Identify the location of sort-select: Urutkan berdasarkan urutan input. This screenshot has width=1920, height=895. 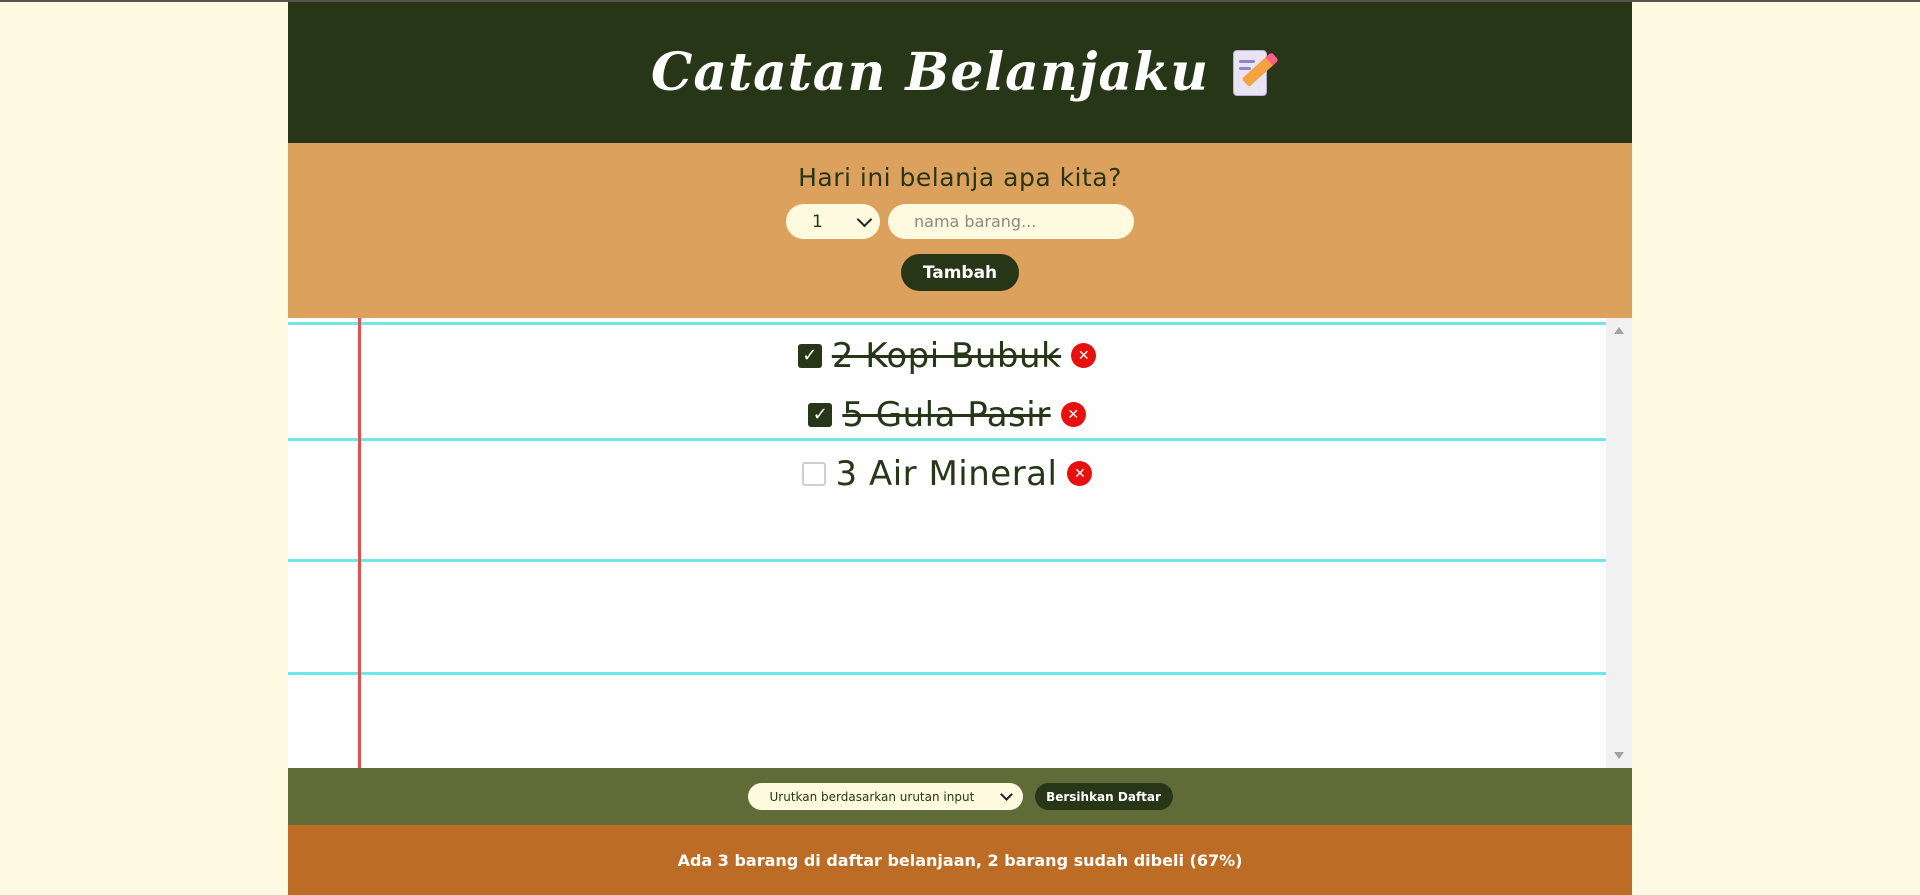
(885, 796).